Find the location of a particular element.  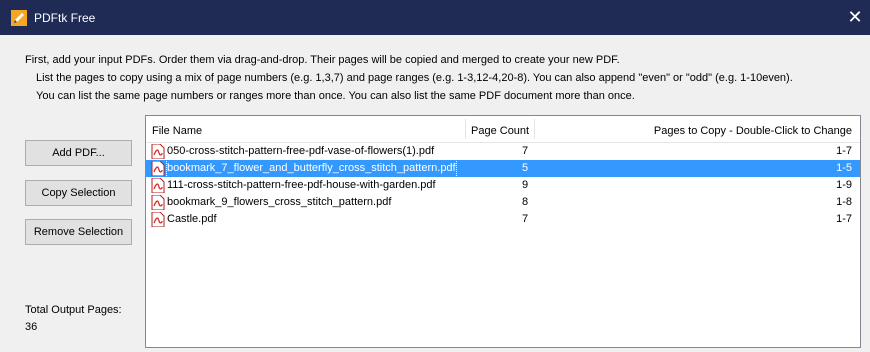

list-item: Castle.pdf 7 1-7 is located at coordinates (503, 219).